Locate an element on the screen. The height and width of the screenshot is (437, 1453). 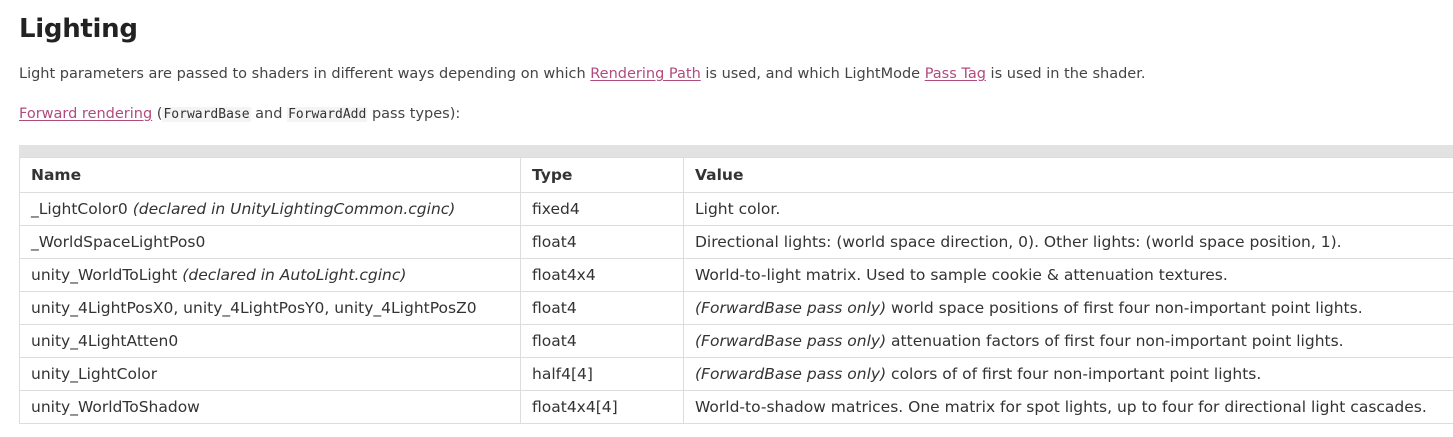
variable-name: unity_WorldToShadow is located at coordinates (115, 407).